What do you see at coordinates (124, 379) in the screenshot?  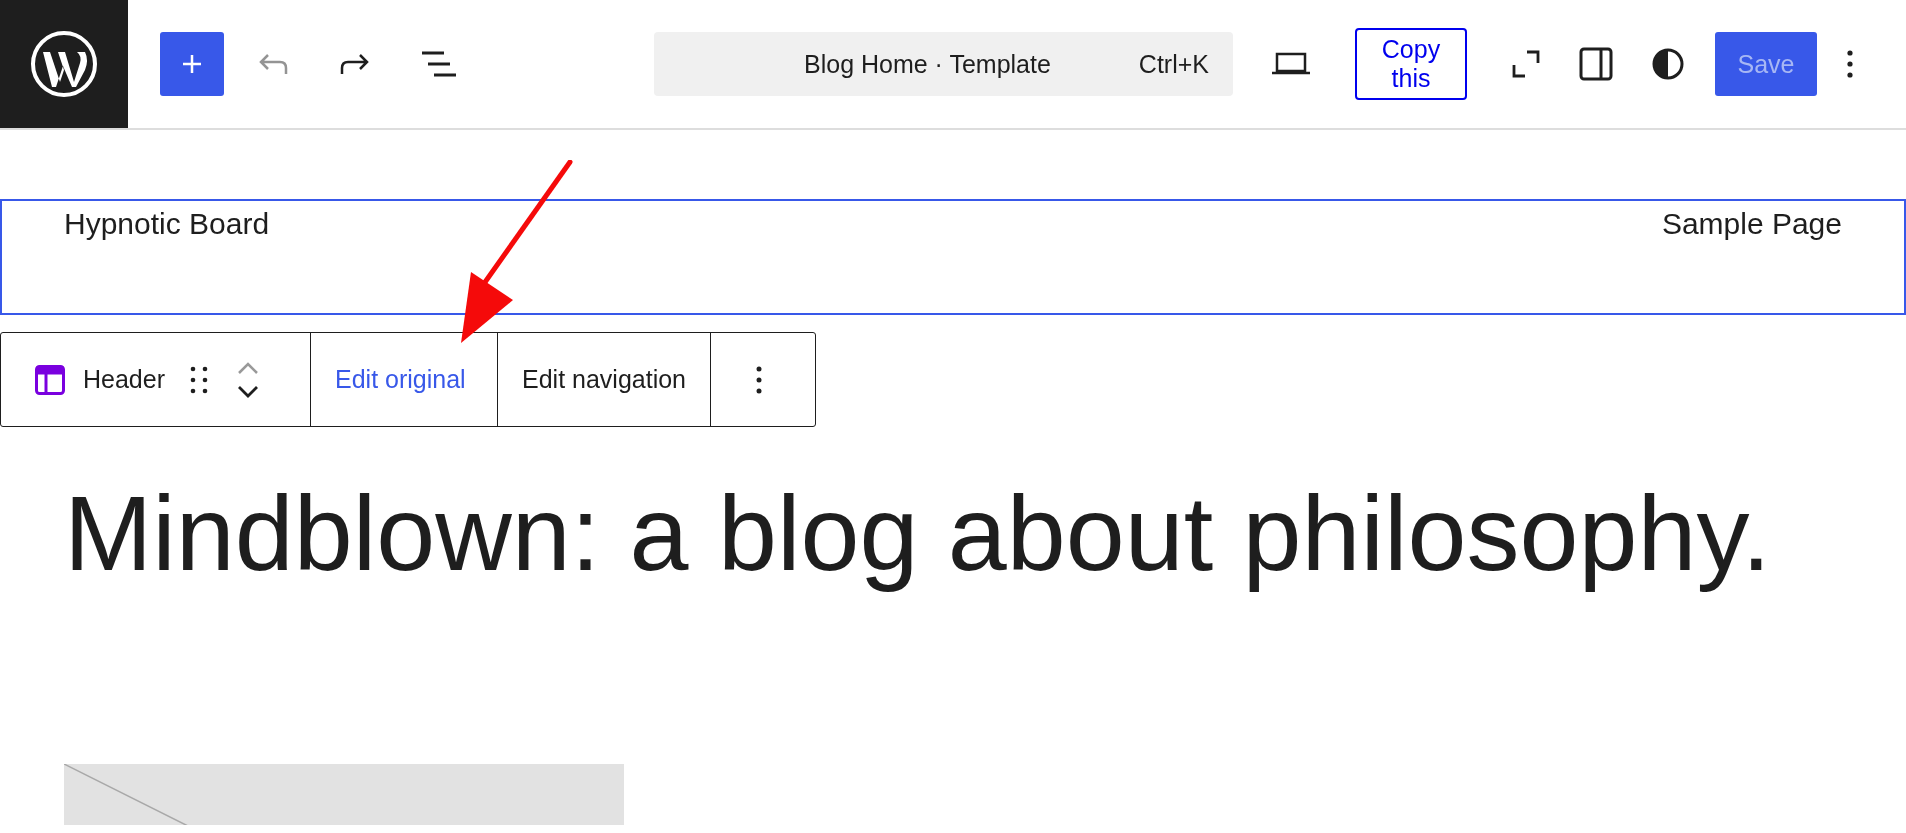 I see `block-name: Header` at bounding box center [124, 379].